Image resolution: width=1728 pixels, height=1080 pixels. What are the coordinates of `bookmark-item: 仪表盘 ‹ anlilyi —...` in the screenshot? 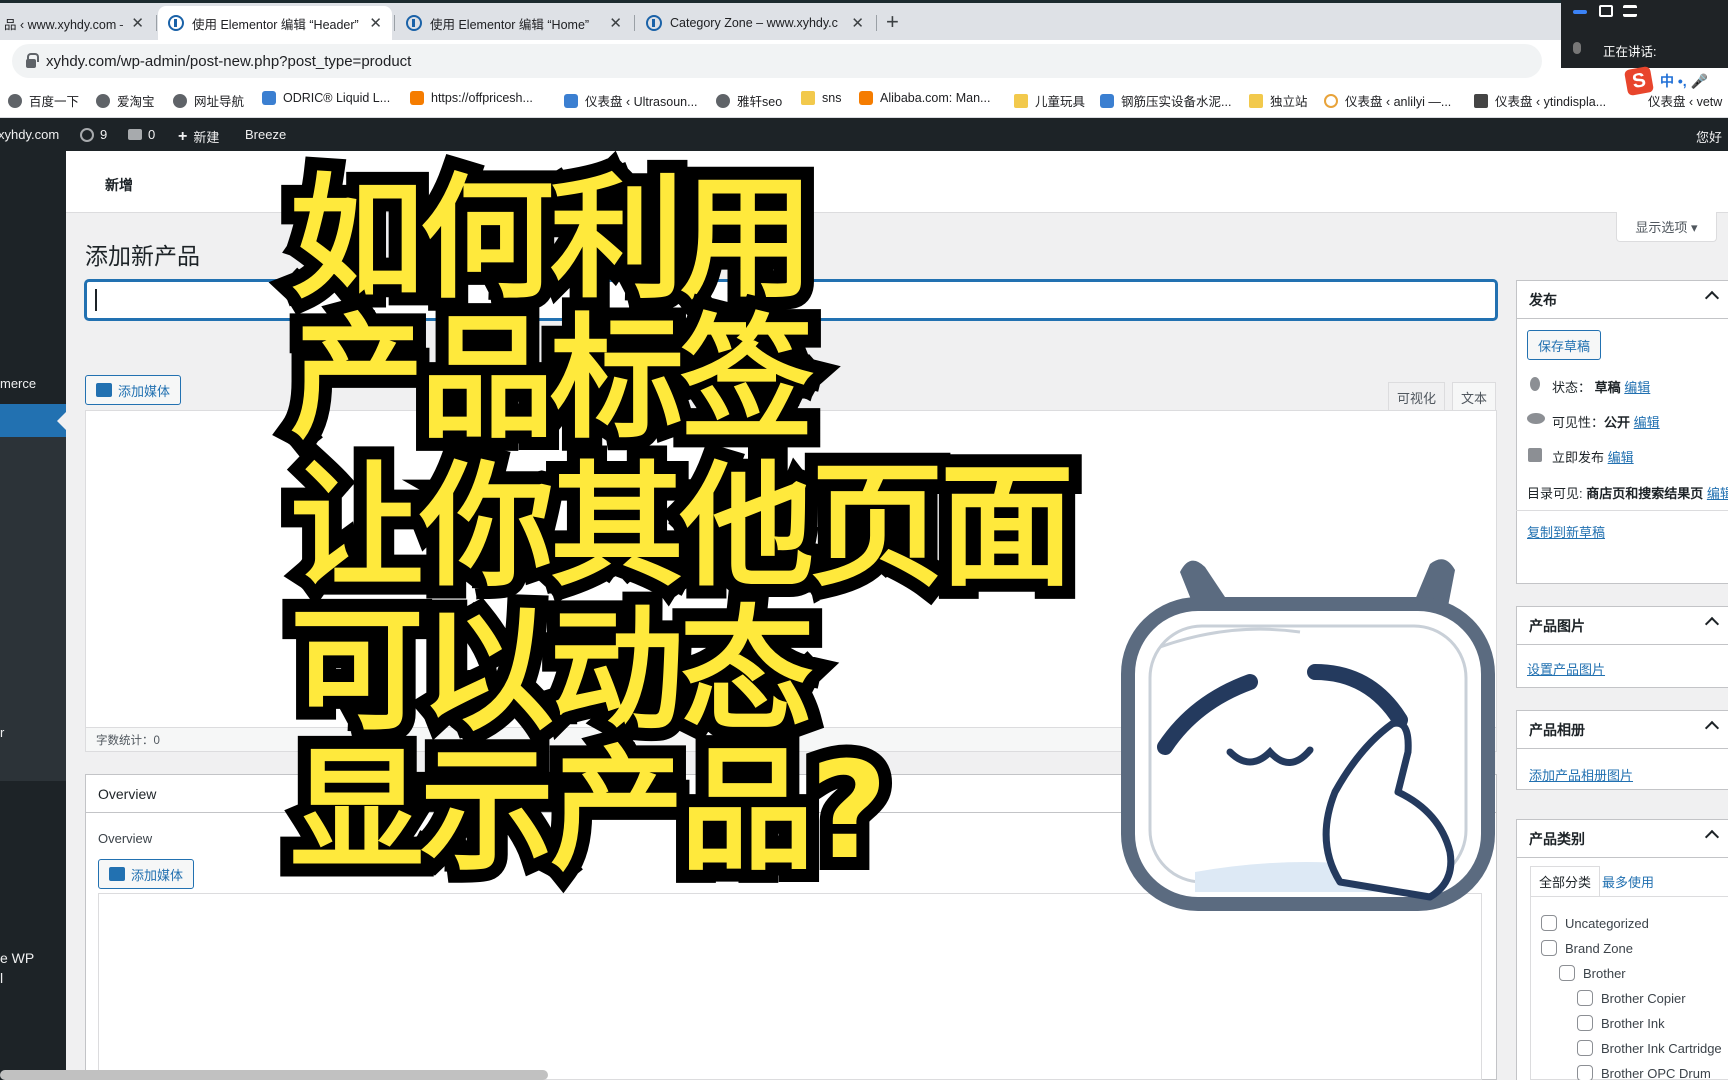 It's located at (1387, 100).